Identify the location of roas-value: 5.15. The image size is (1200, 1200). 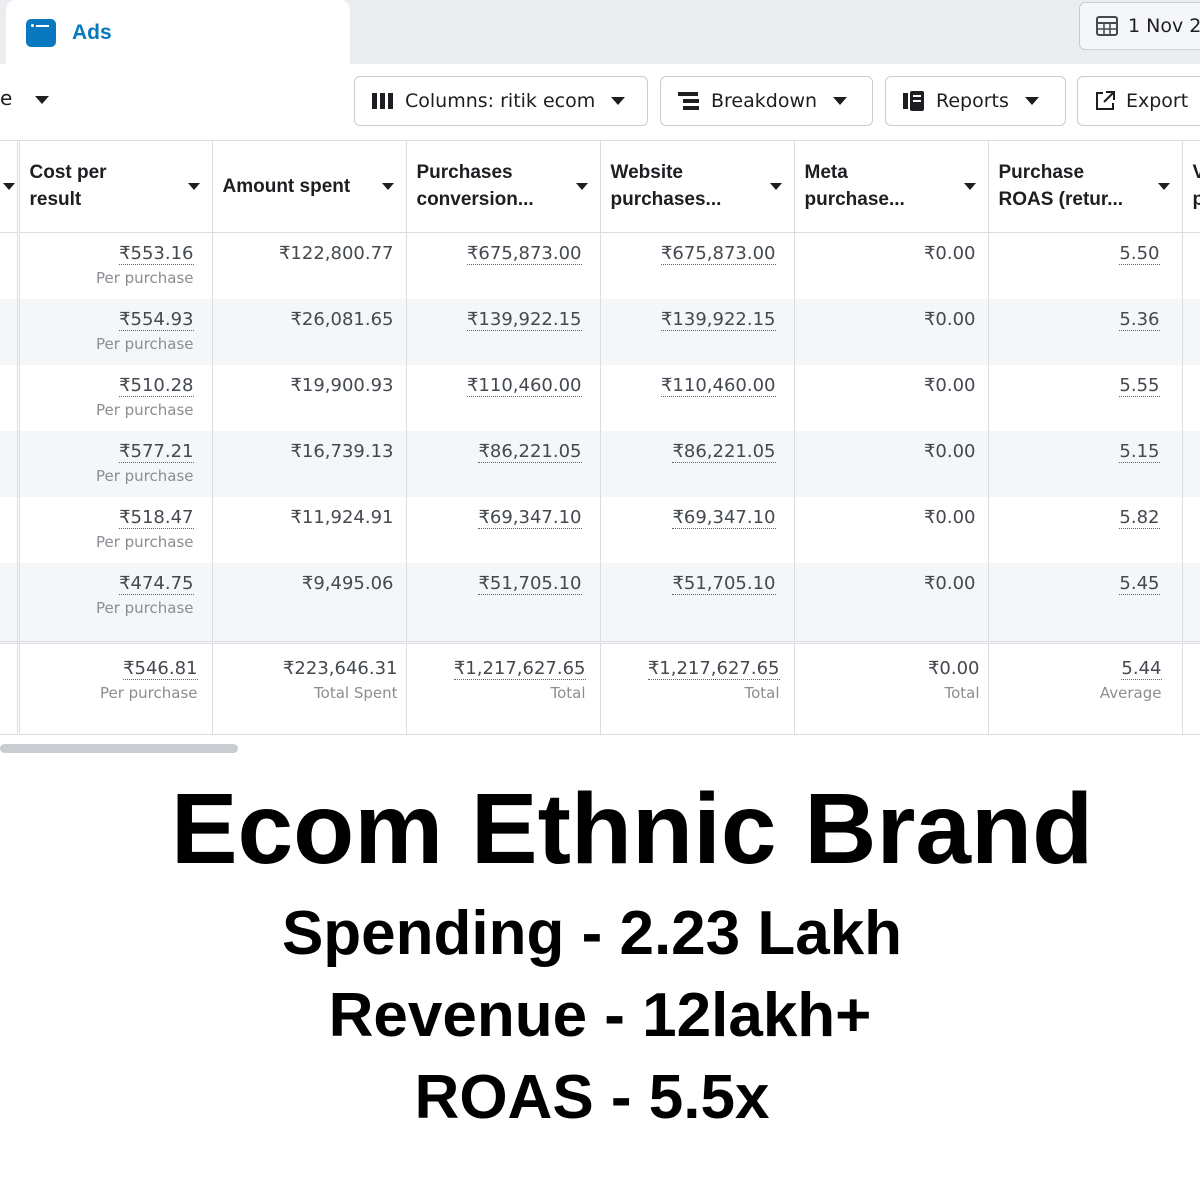
(1139, 451).